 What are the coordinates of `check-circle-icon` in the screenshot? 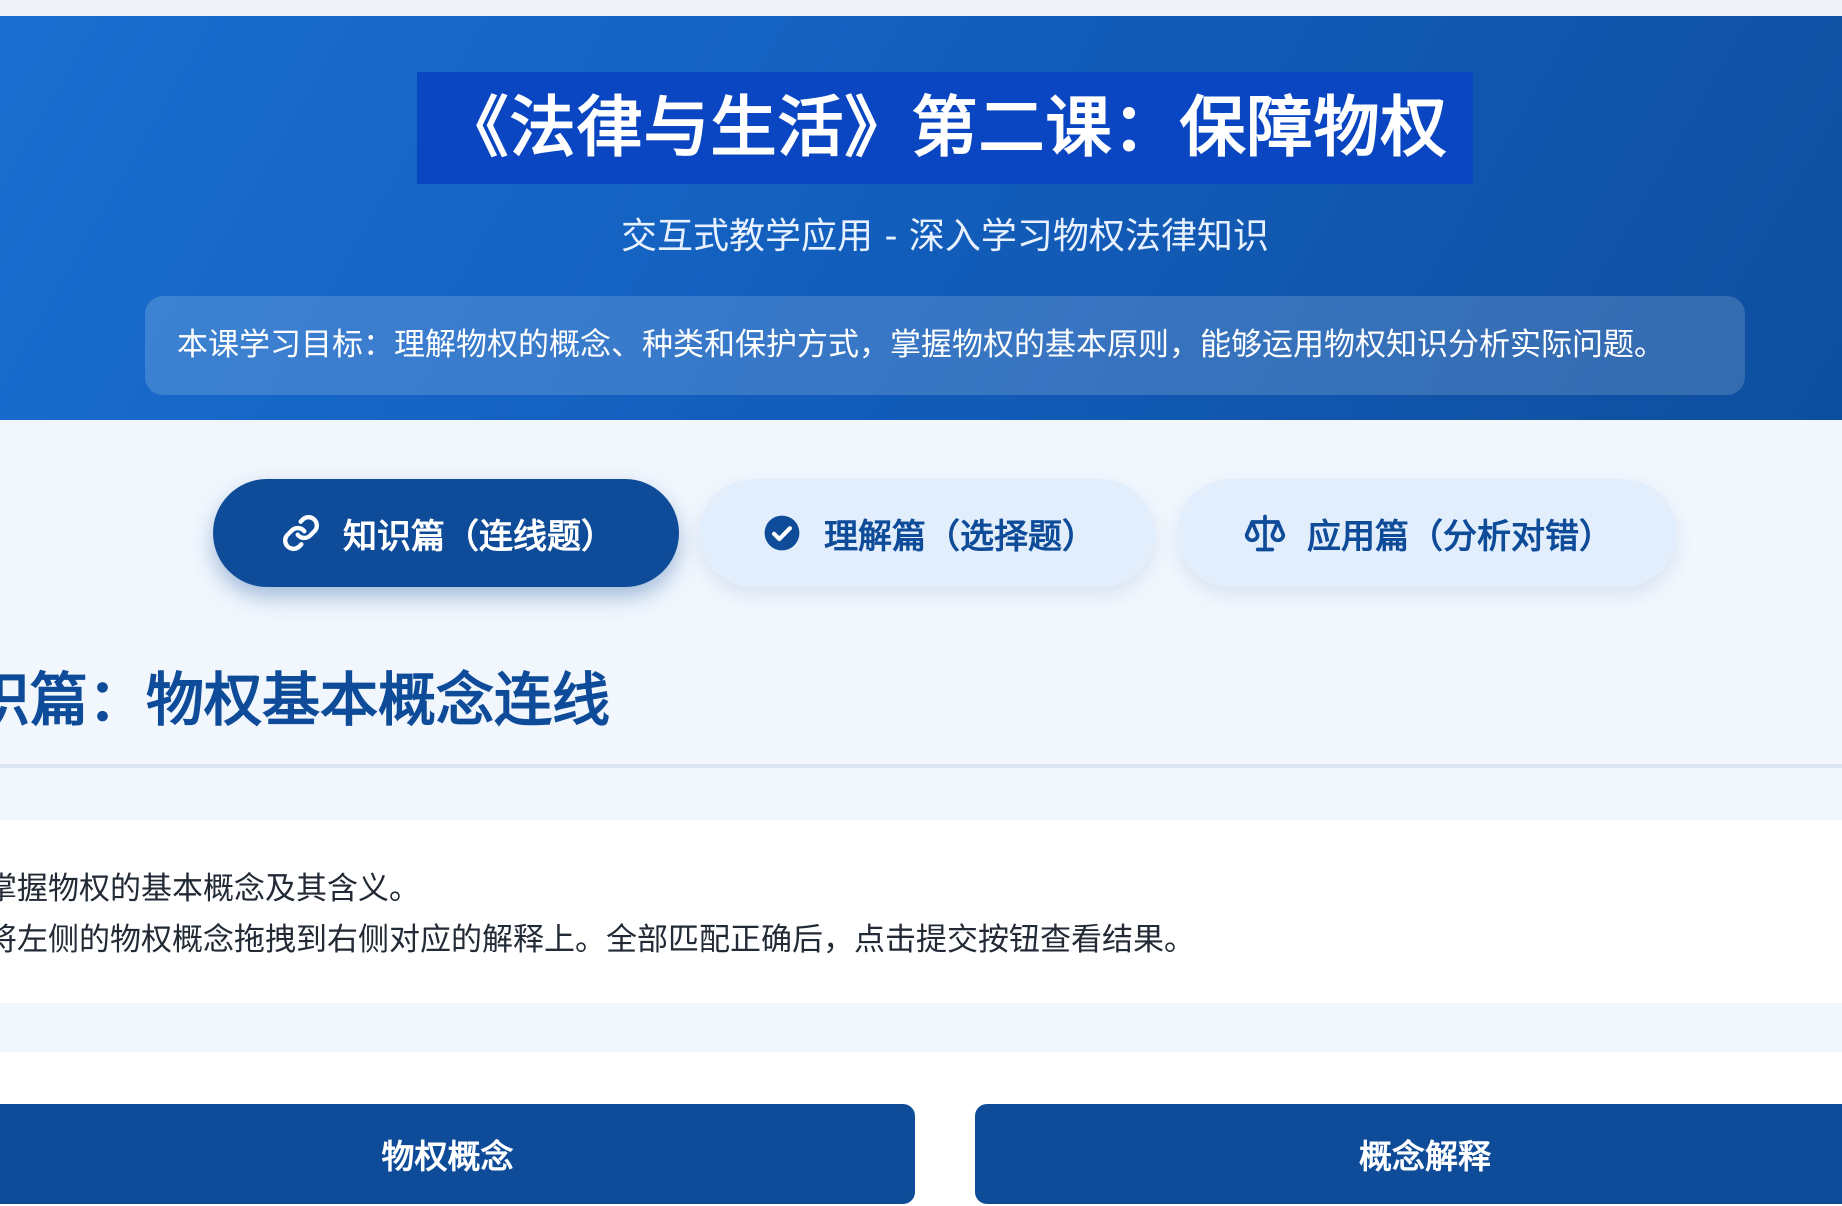 It's located at (782, 533).